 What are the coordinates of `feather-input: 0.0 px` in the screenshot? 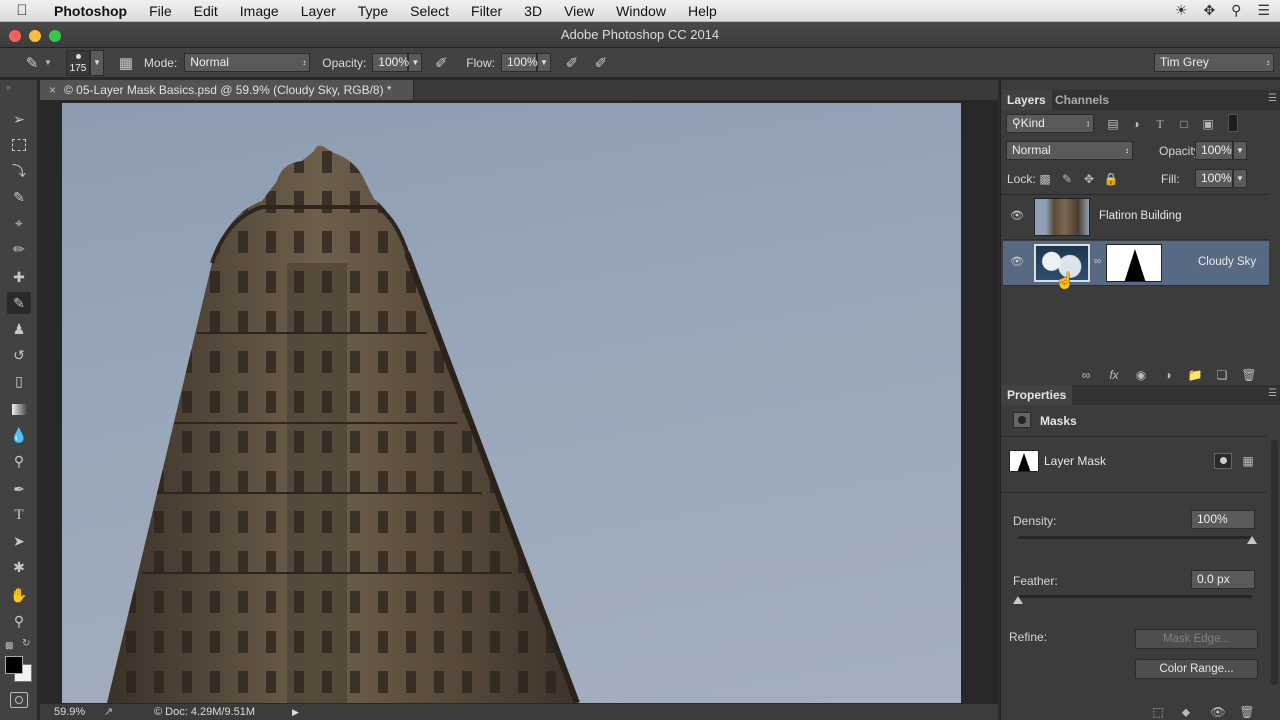 It's located at (1223, 579).